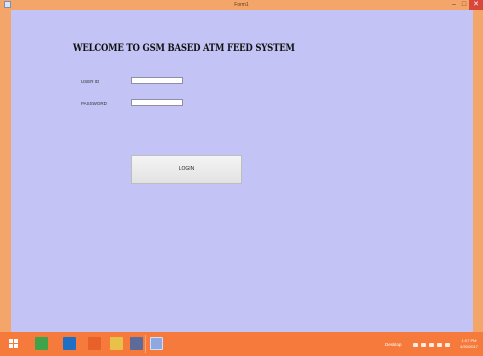 Image resolution: width=483 pixels, height=356 pixels. What do you see at coordinates (157, 102) in the screenshot?
I see `password-input` at bounding box center [157, 102].